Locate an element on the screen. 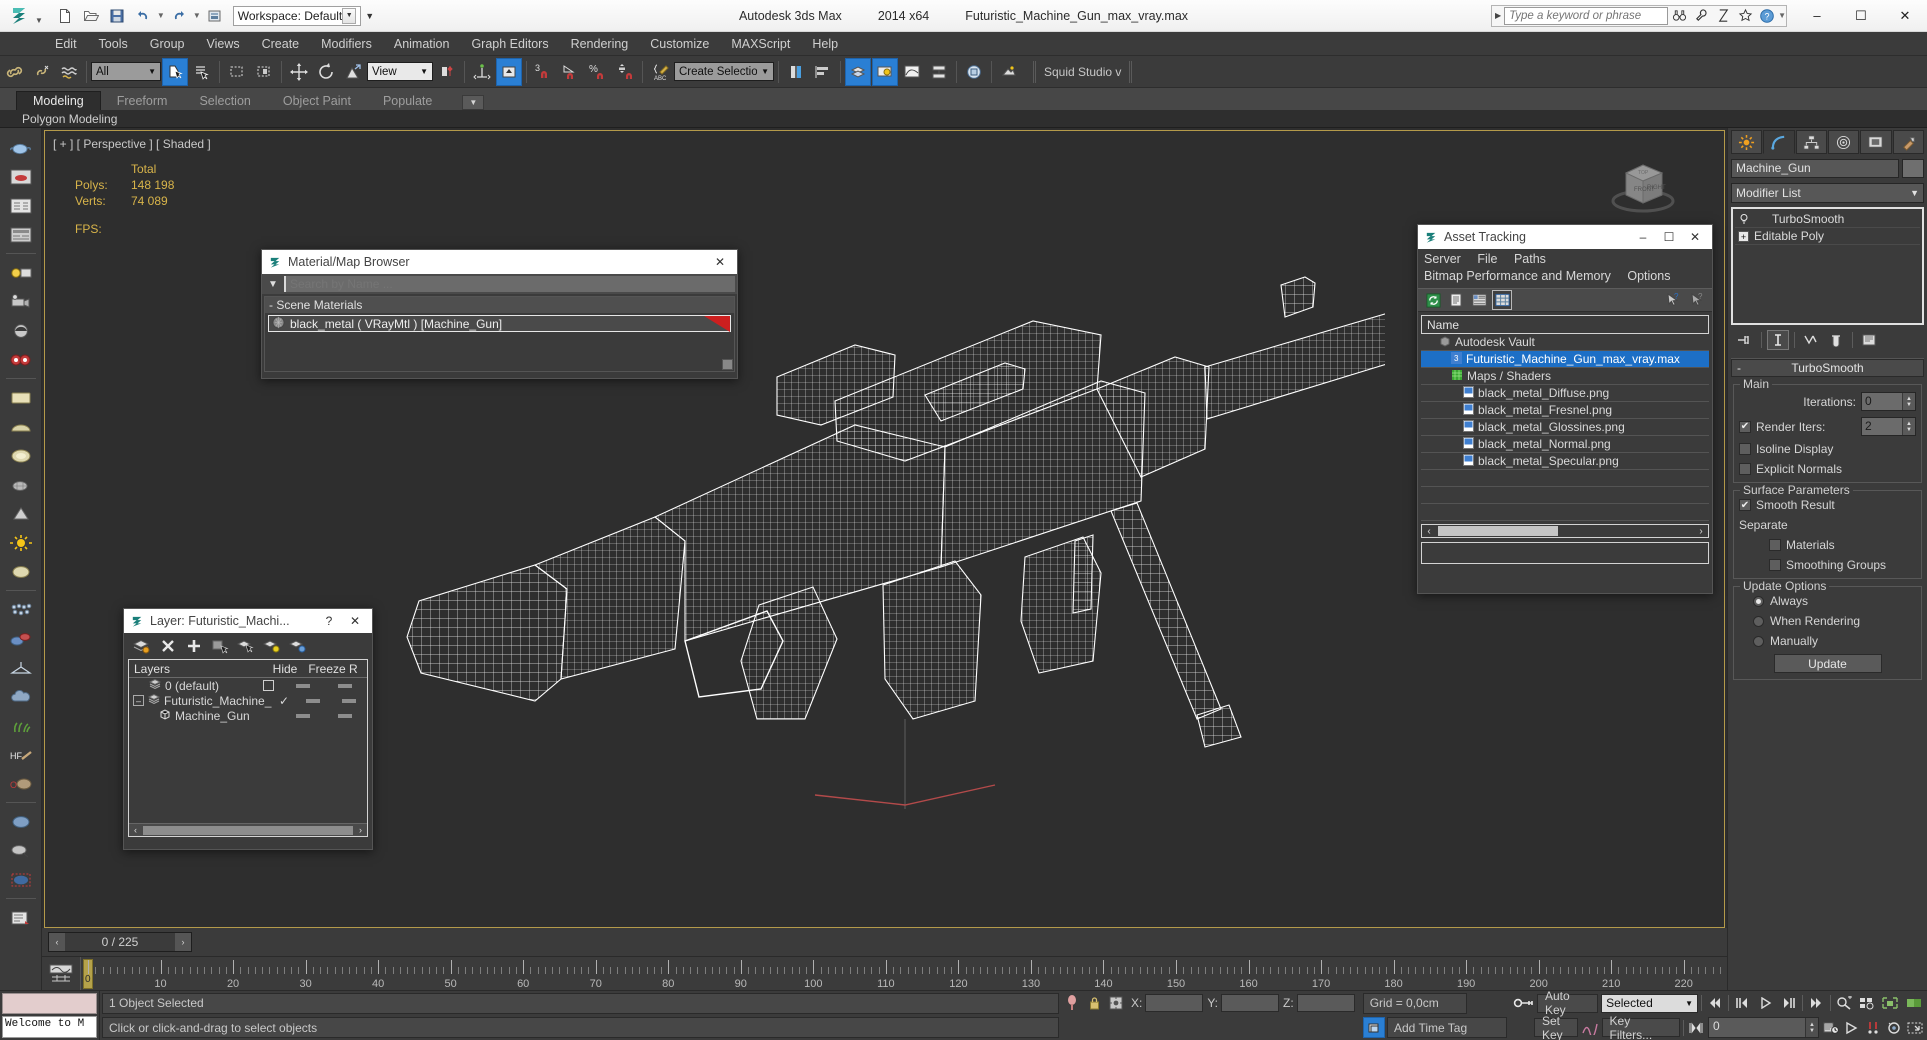  menu-item-maxscript: MAXScript is located at coordinates (760, 44).